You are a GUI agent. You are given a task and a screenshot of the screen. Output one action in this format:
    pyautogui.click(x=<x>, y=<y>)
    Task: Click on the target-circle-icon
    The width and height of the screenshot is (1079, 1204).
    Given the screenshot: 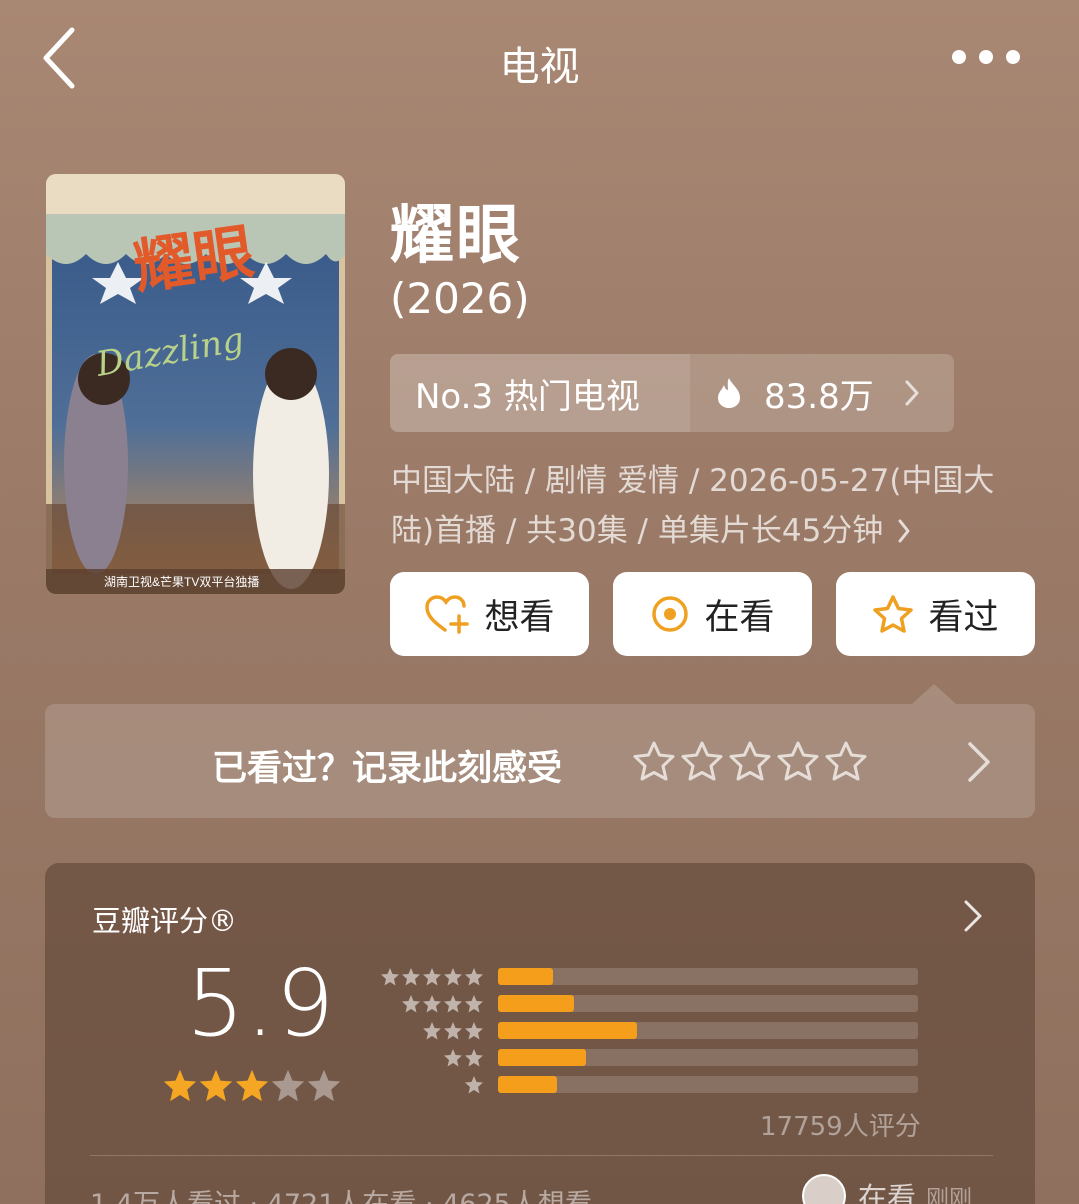 What is the action you would take?
    pyautogui.click(x=670, y=614)
    